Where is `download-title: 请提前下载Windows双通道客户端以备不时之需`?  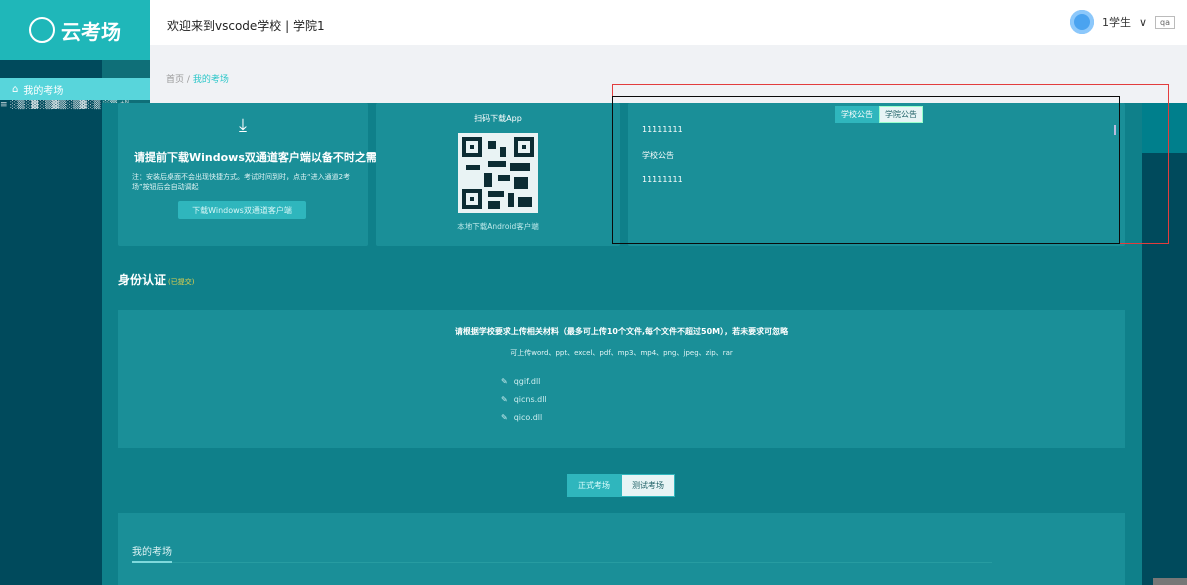
download-title: 请提前下载Windows双通道客户端以备不时之需 is located at coordinates (255, 157).